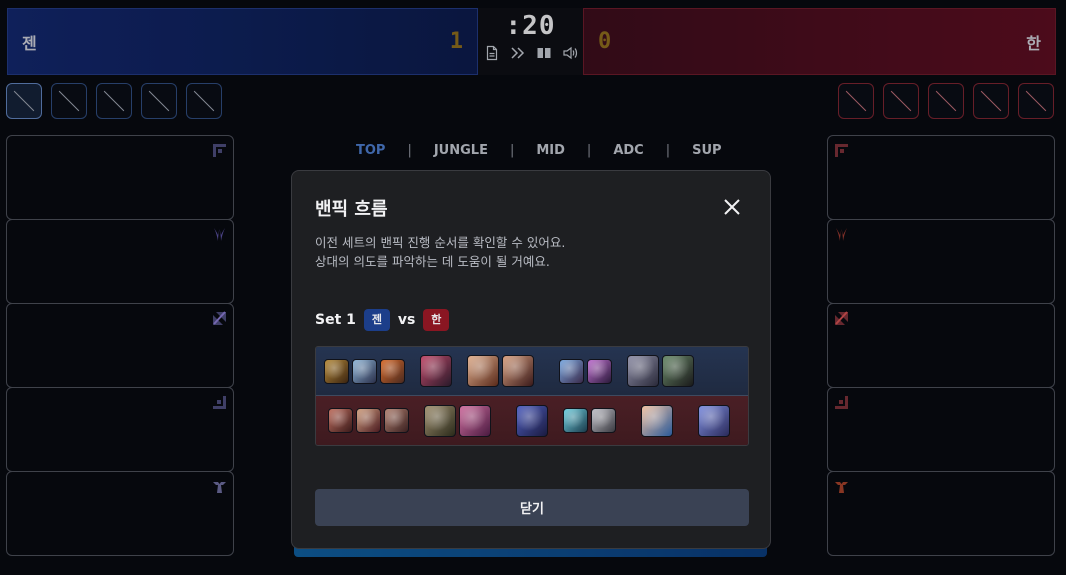 The height and width of the screenshot is (575, 1066). What do you see at coordinates (432, 261) in the screenshot?
I see `modal-desc-line: 상대의 의도를 파악하는 데 도움이 될 거예요.` at bounding box center [432, 261].